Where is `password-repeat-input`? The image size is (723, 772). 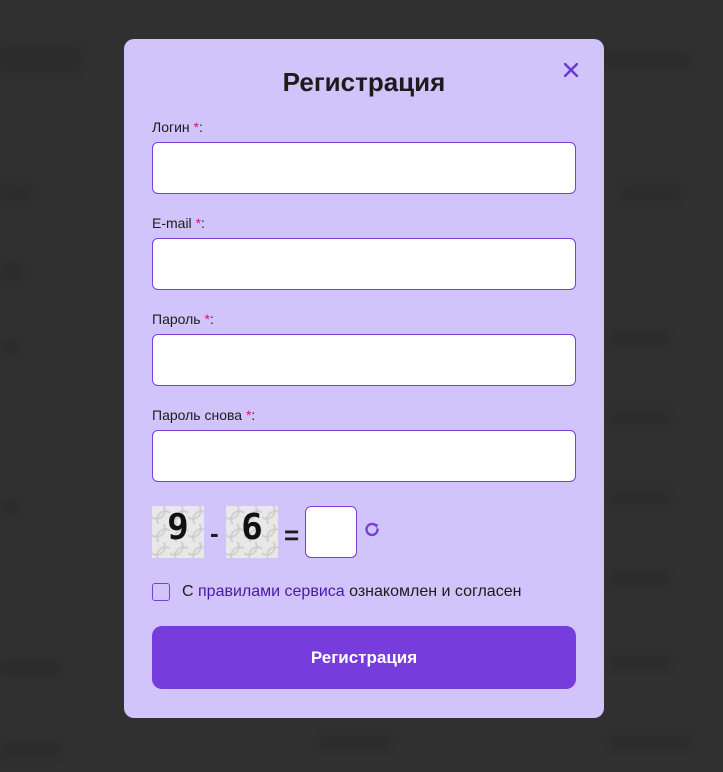
password-repeat-input is located at coordinates (364, 456).